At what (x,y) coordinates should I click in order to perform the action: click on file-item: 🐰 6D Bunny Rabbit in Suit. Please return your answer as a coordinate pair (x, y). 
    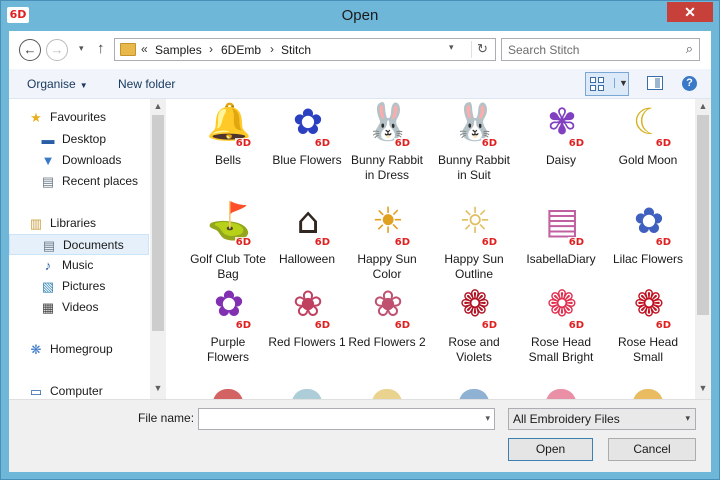
    Looking at the image, I should click on (474, 144).